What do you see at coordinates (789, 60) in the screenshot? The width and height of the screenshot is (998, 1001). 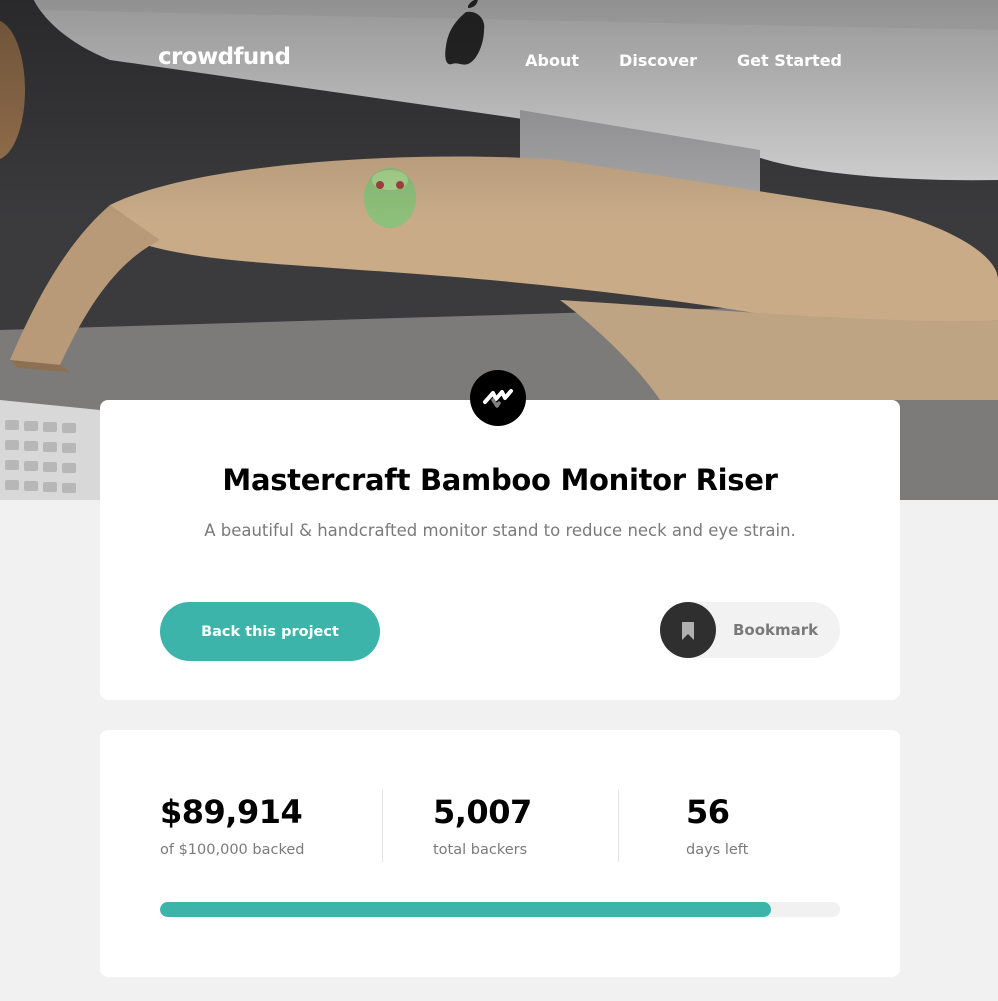 I see `nav-get-started: Get Started` at bounding box center [789, 60].